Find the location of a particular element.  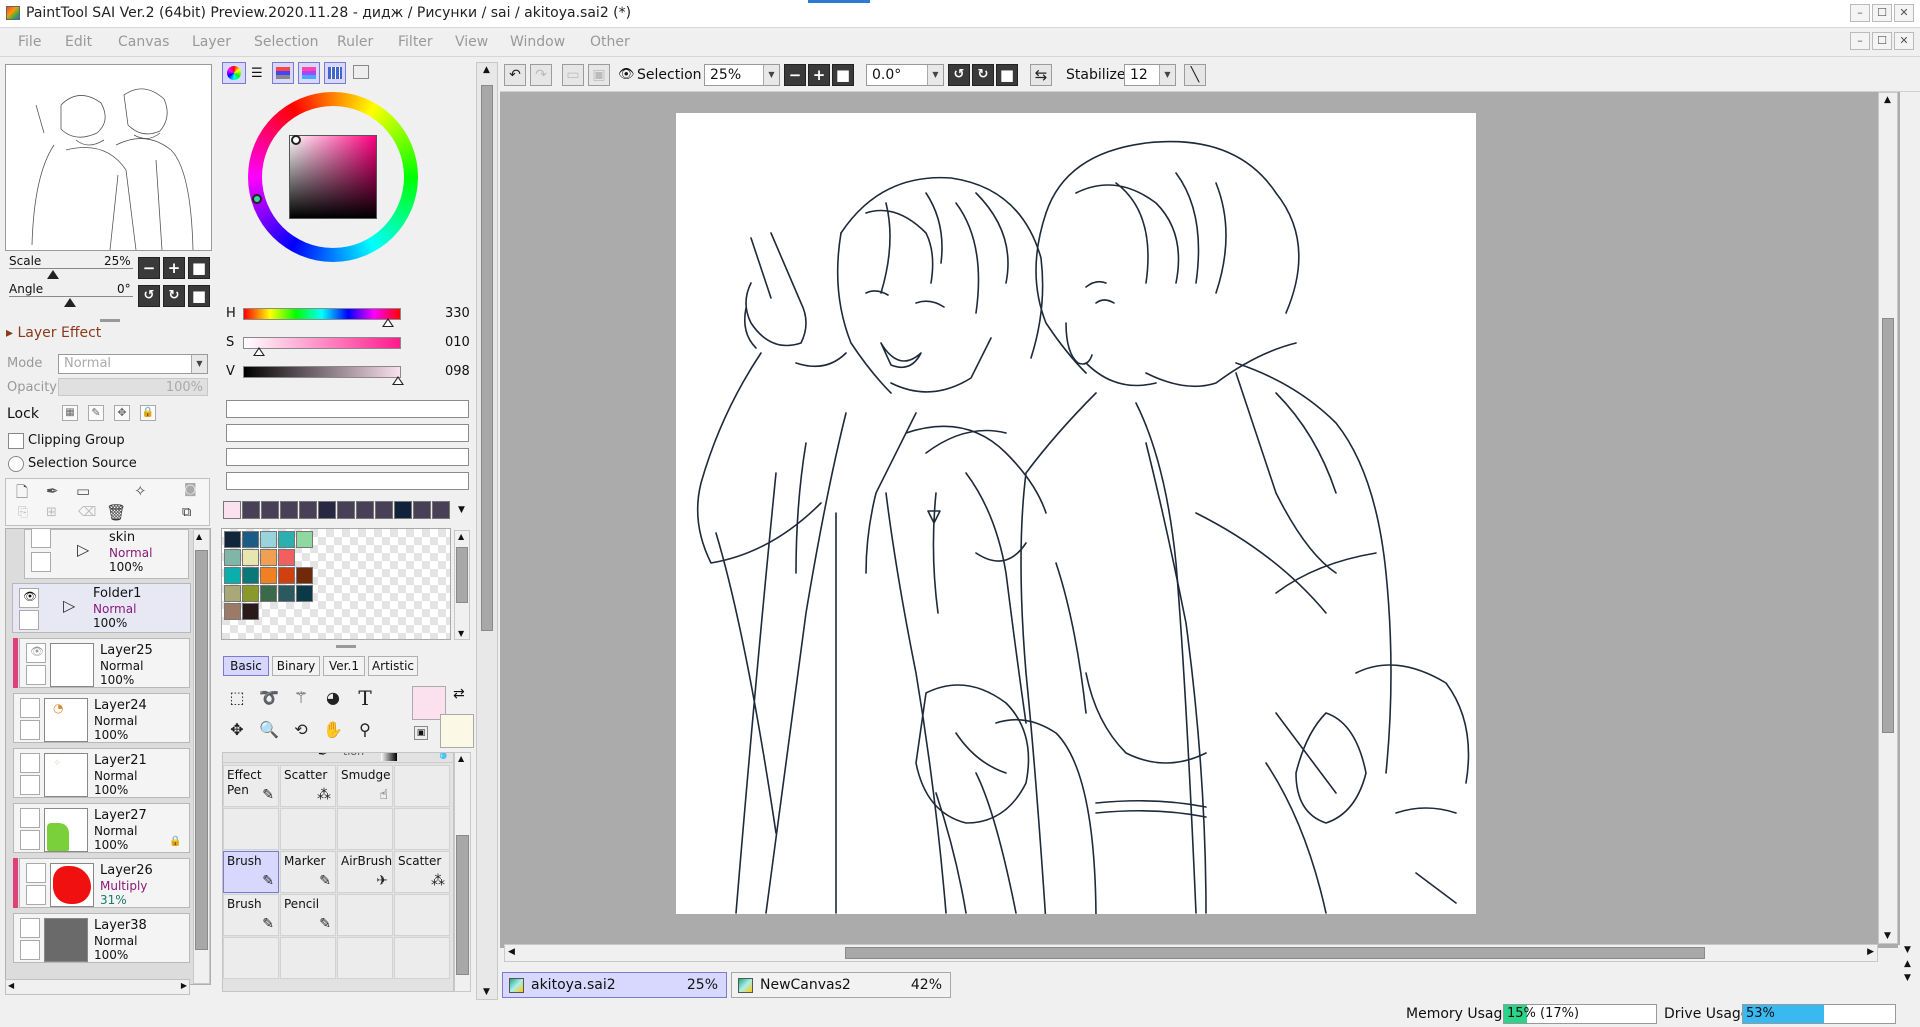

layer-list-hscrollbar: ◀ ▶ is located at coordinates (97, 987).